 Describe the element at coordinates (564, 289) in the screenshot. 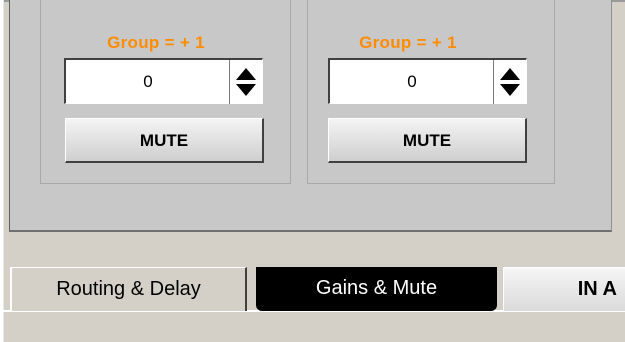

I see `tab-in-a: IN A` at that location.